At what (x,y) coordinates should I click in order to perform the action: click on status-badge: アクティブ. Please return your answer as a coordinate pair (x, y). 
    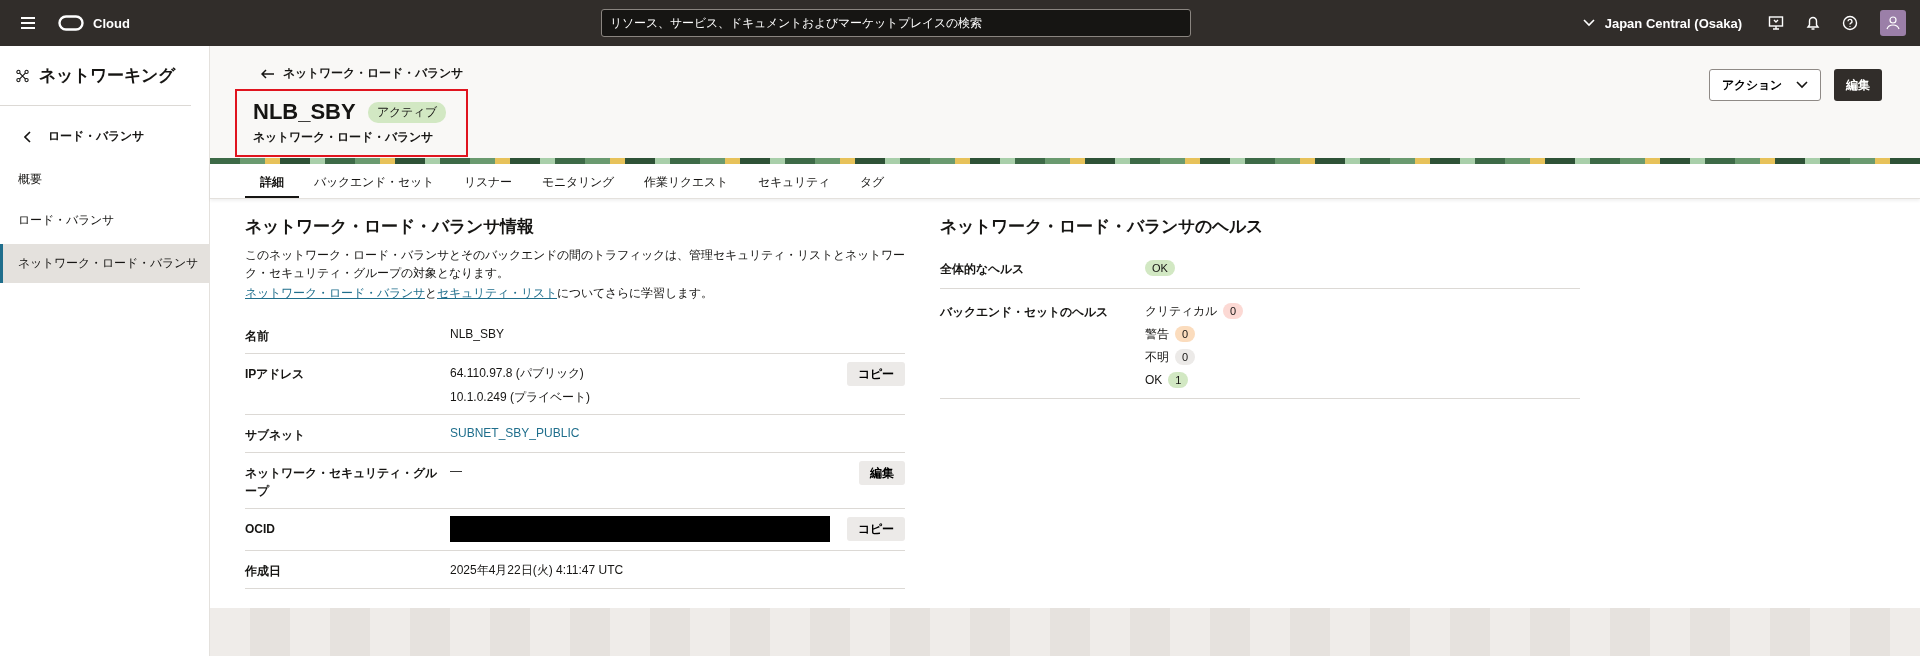
    Looking at the image, I should click on (406, 112).